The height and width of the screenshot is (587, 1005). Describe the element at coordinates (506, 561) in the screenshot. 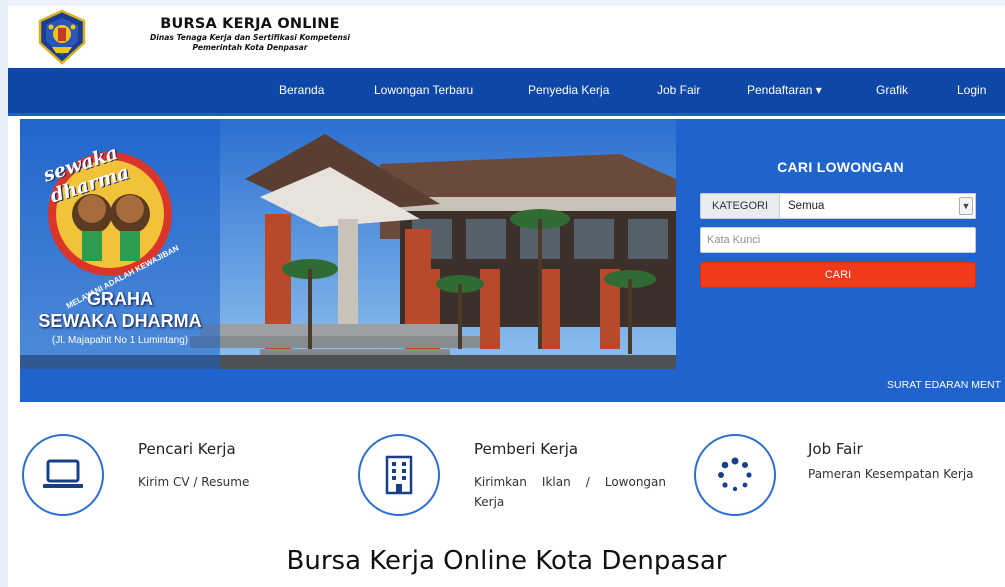

I see `page-title: Bursa Kerja Online Kota Denpasar` at that location.